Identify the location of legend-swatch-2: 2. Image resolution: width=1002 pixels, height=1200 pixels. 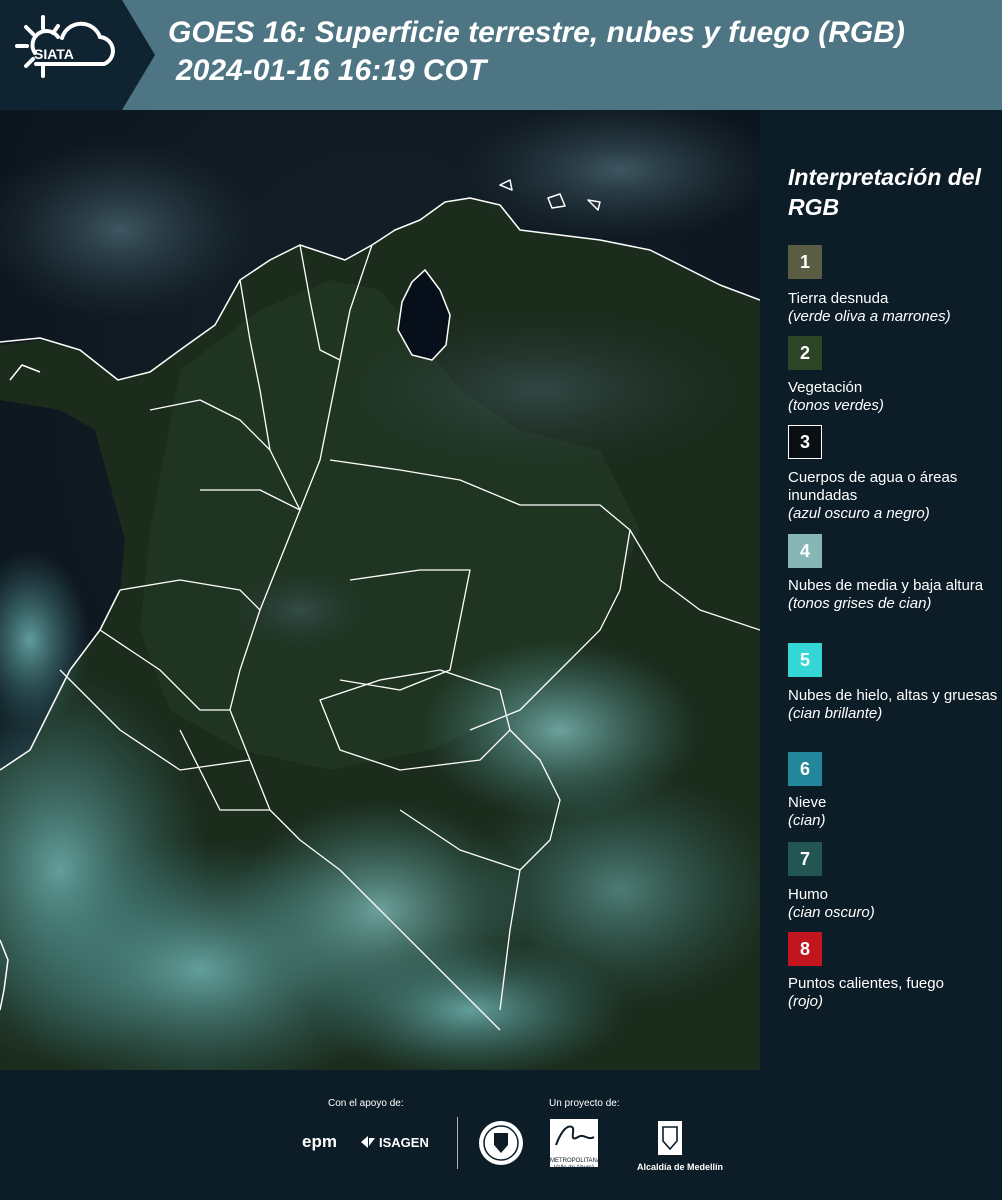
(805, 353).